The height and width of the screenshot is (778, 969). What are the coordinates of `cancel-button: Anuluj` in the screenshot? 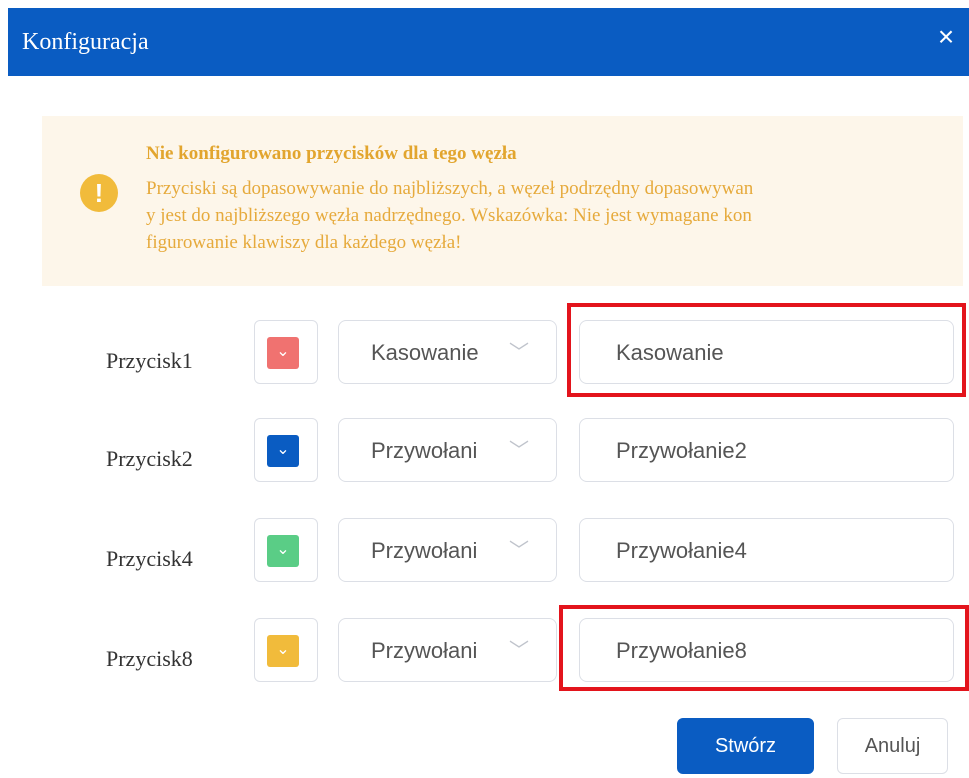 It's located at (892, 746).